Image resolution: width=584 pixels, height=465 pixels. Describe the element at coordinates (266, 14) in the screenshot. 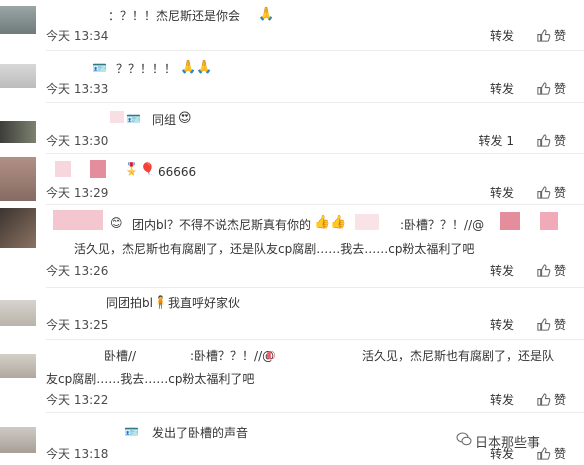

I see `pray-emoji-icon: 🙏` at that location.